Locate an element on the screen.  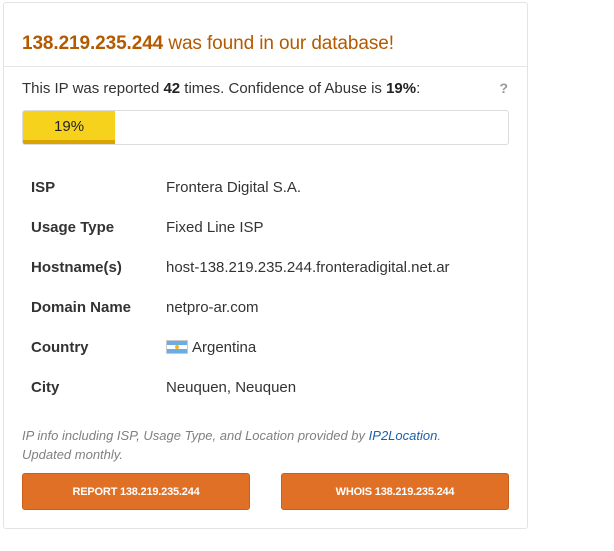
isp-value: Frontera Digital S.A. is located at coordinates (234, 187).